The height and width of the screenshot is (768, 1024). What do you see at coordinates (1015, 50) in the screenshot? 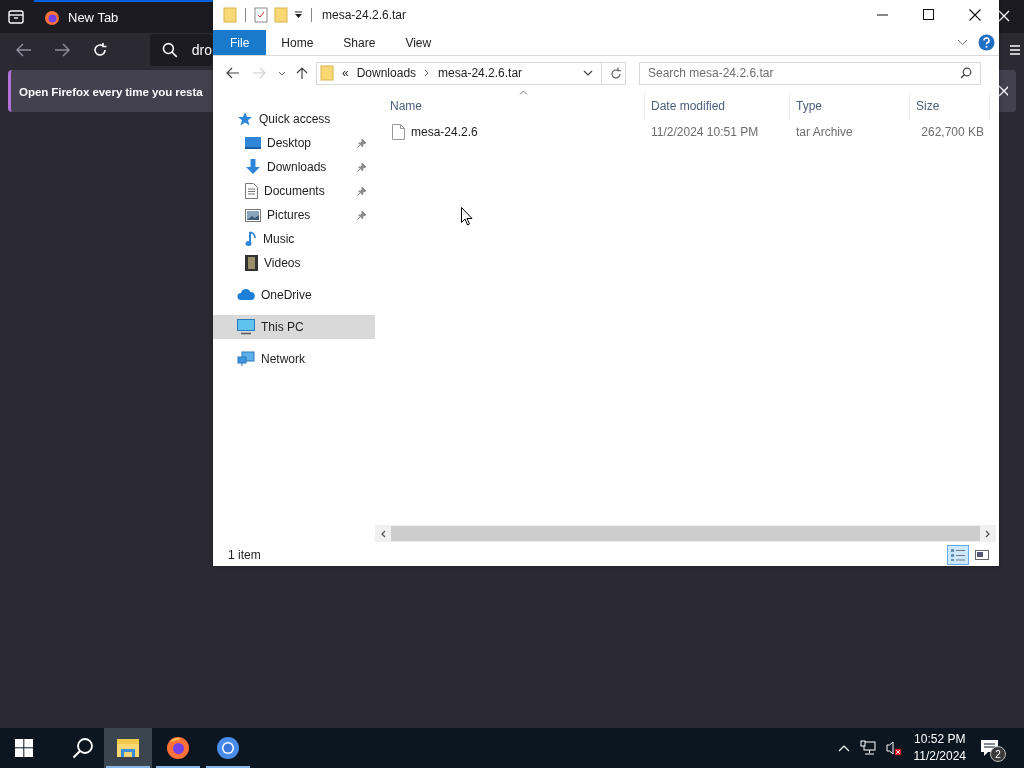
I see `menu-icon` at bounding box center [1015, 50].